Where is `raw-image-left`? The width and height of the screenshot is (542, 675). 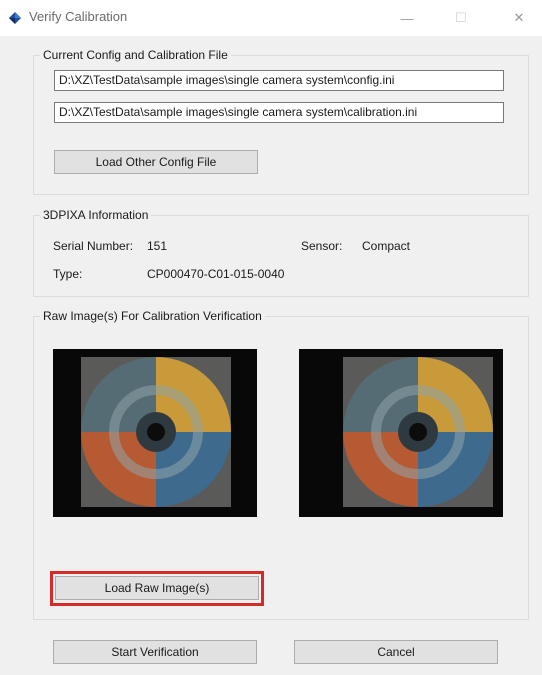
raw-image-left is located at coordinates (155, 433).